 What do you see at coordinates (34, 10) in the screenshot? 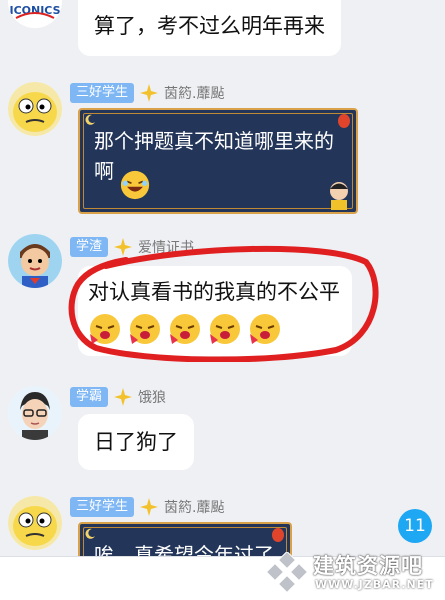
I see `avatar-logo-text: ICONICS` at bounding box center [34, 10].